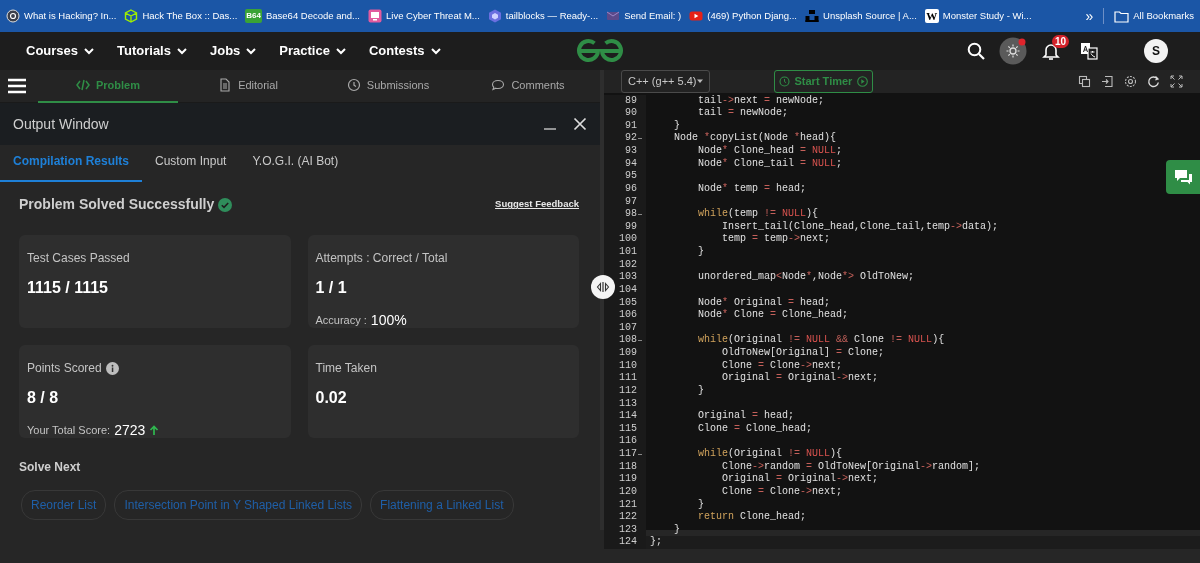 Image resolution: width=1200 pixels, height=563 pixels. Describe the element at coordinates (628, 353) in the screenshot. I see `line-number: 109` at that location.